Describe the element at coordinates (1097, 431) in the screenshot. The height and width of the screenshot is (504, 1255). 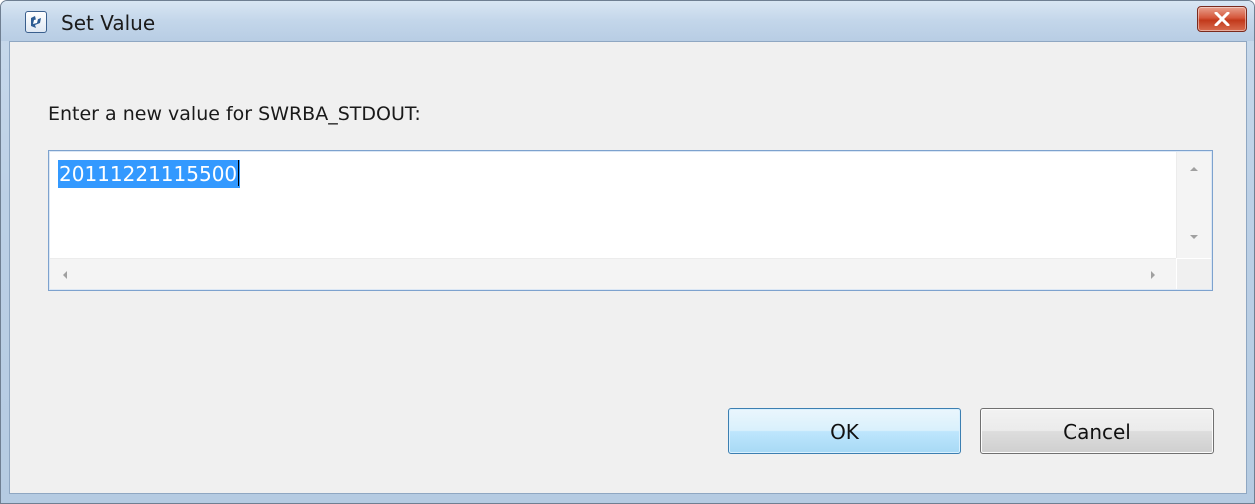
I see `cancel-button: Cancel` at that location.